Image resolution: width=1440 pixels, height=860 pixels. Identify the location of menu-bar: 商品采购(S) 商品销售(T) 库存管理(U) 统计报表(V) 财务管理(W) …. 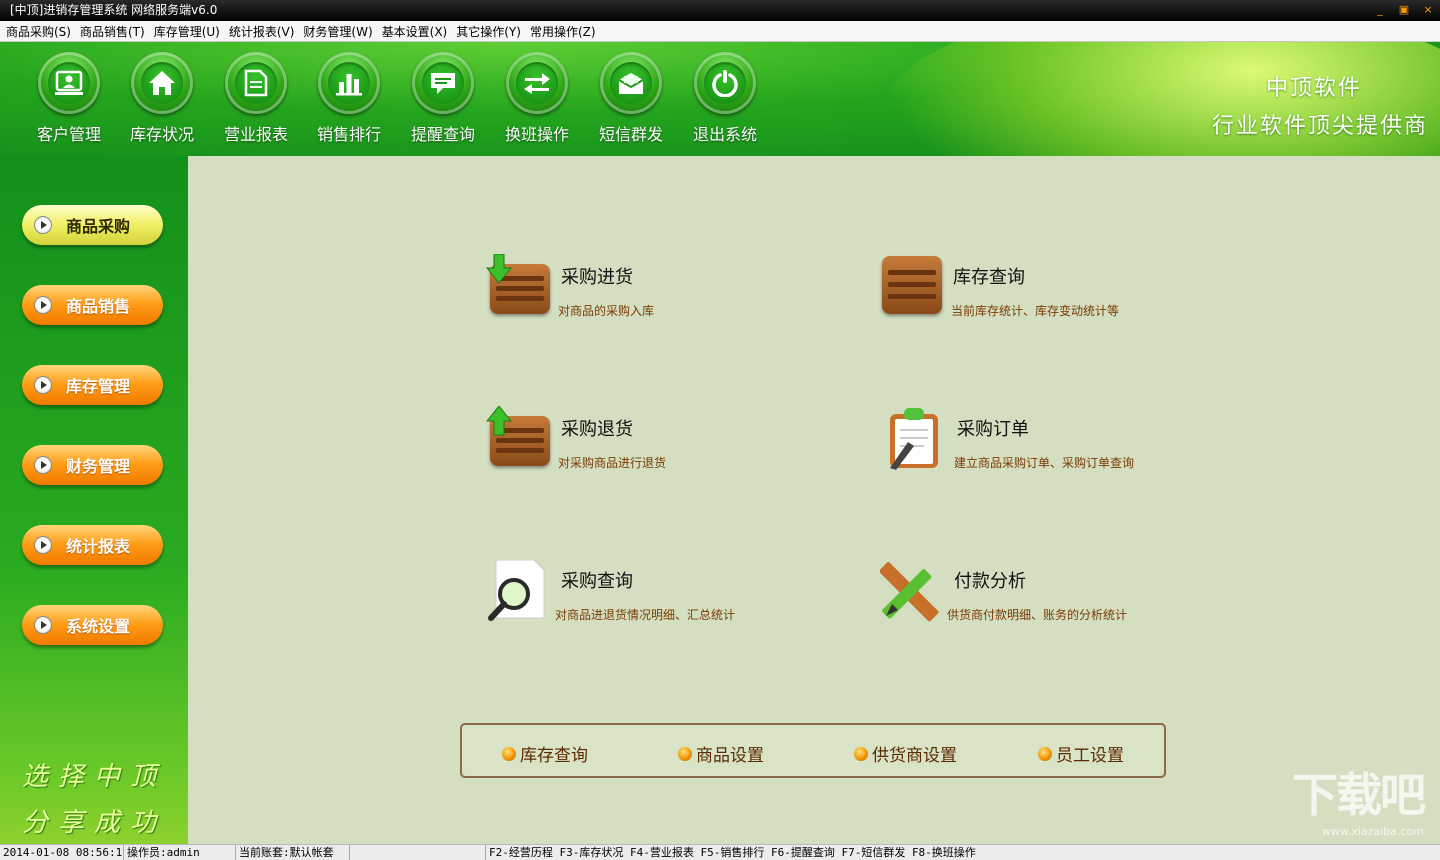
(720, 31).